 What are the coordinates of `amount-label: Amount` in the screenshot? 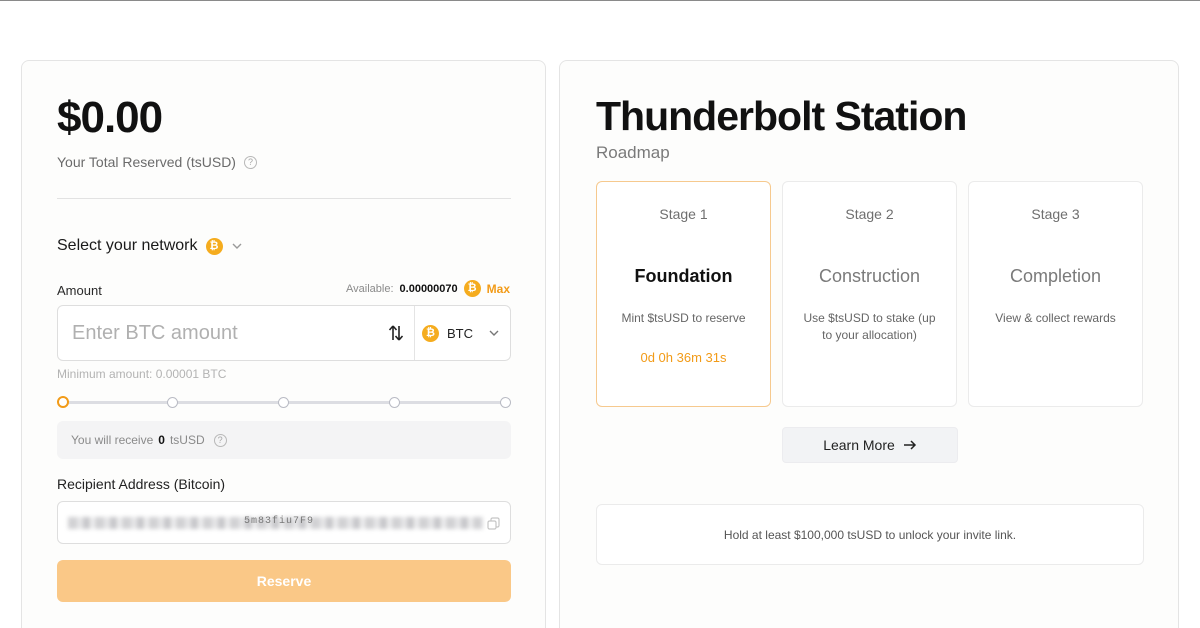 It's located at (79, 290).